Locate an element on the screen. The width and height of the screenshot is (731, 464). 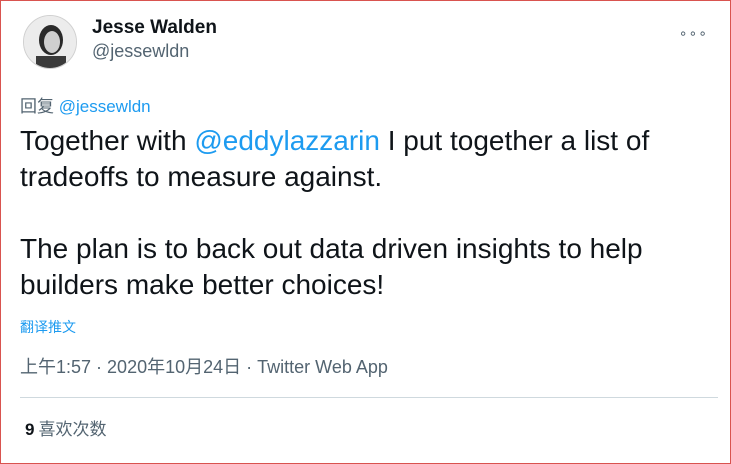
tweet-header: Jesse Walden @jessewldn ∘∘∘ is located at coordinates (369, 42).